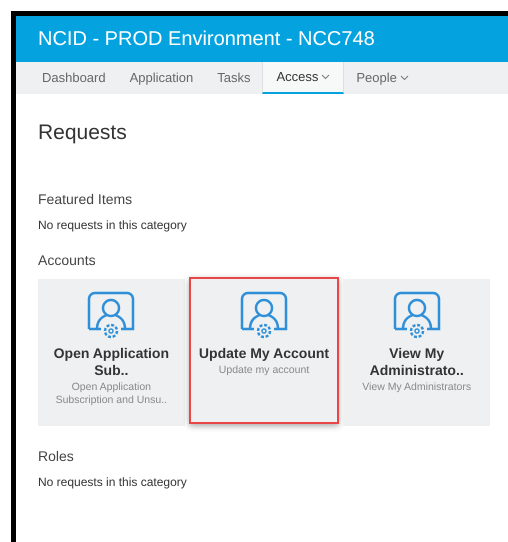 This screenshot has height=542, width=508. I want to click on nav-tab: Dashboard, so click(74, 78).